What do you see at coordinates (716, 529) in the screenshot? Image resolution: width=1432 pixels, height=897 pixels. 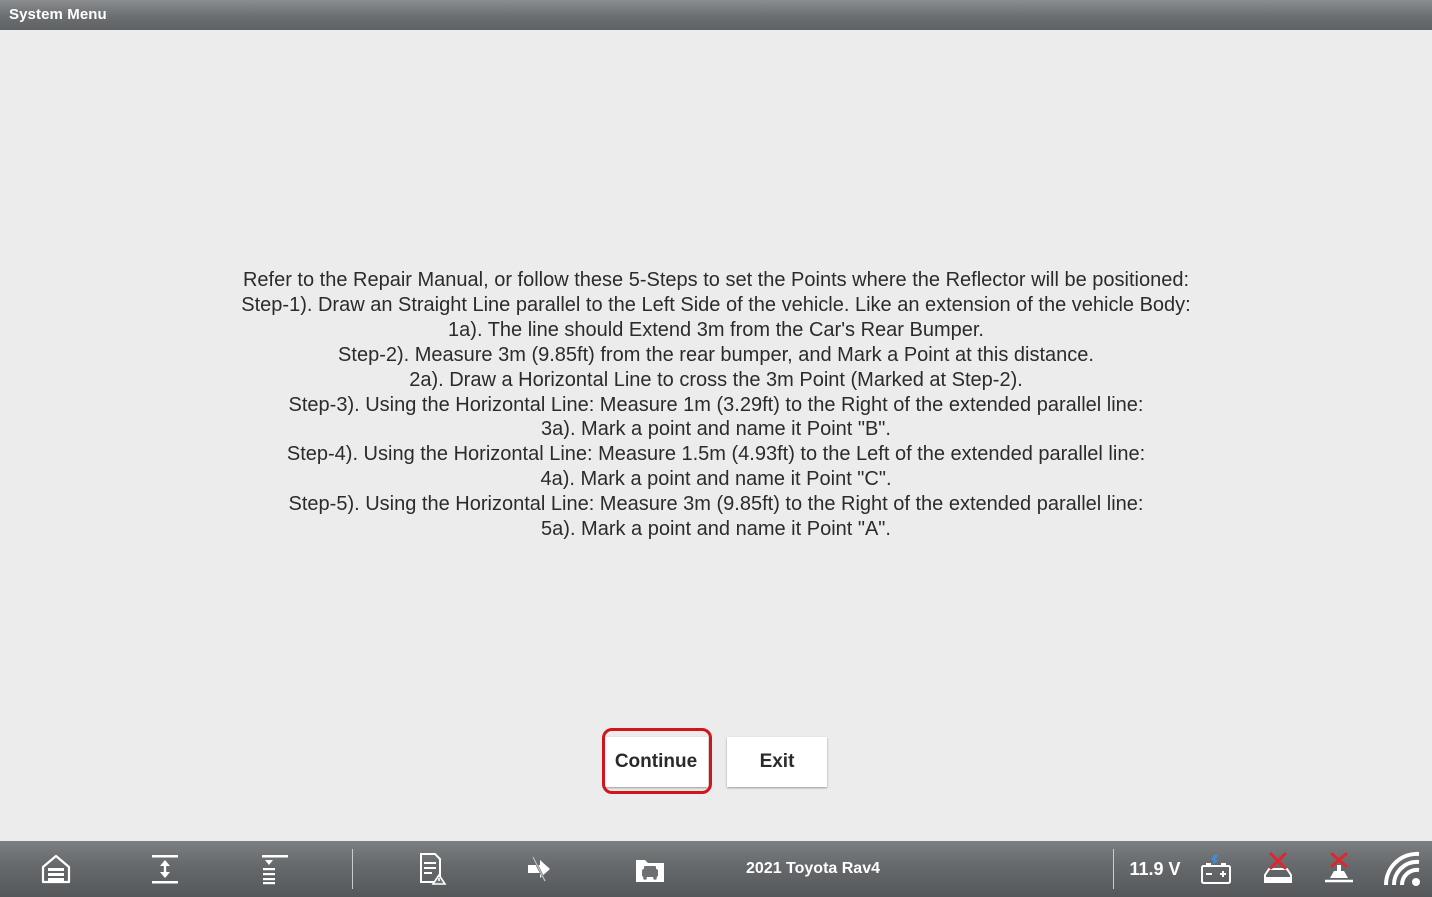 I see `instruction-line: 5a). Mark a point and name it Point "A".` at bounding box center [716, 529].